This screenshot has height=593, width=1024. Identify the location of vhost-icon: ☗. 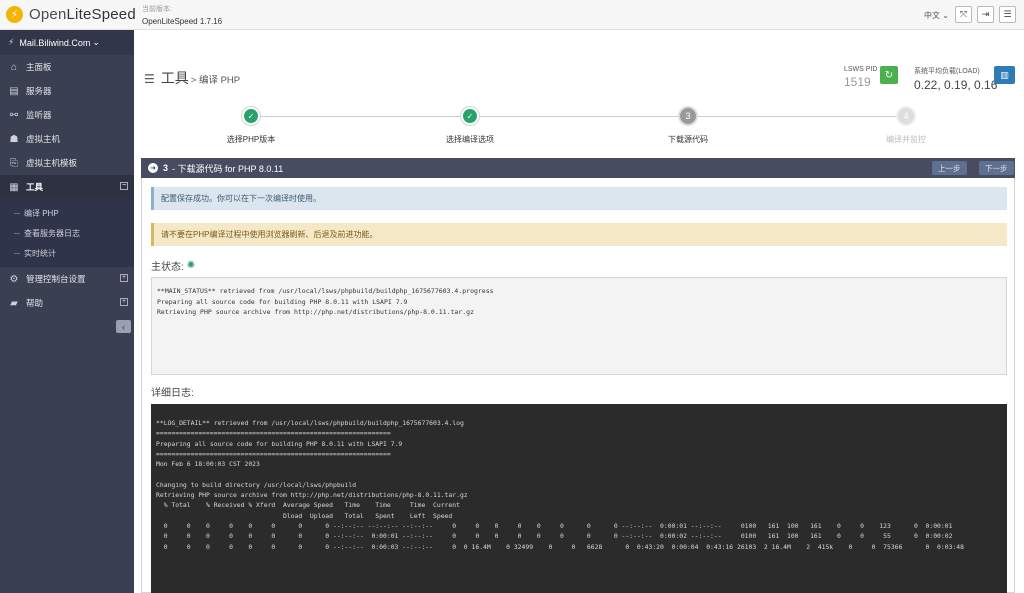
(14, 139).